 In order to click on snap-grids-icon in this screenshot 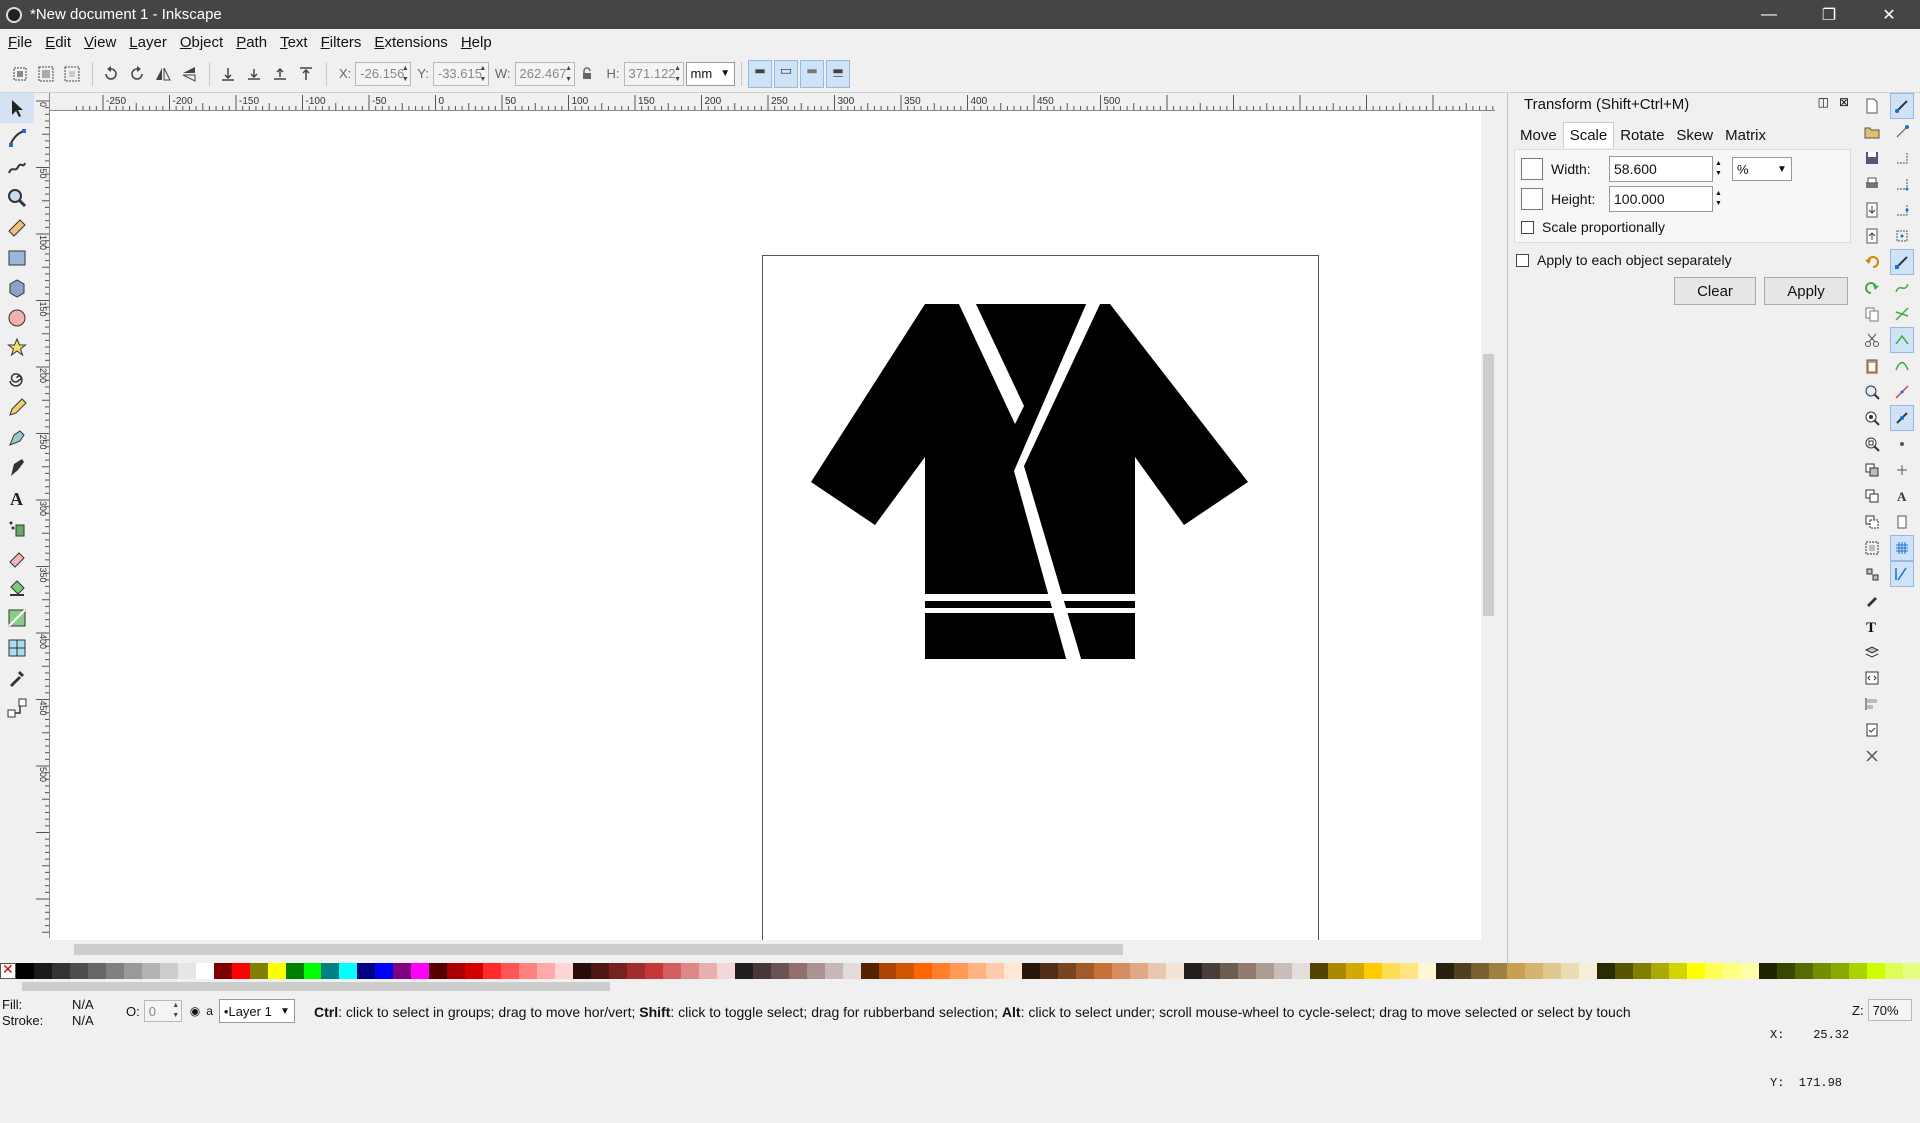, I will do `click(1902, 548)`.